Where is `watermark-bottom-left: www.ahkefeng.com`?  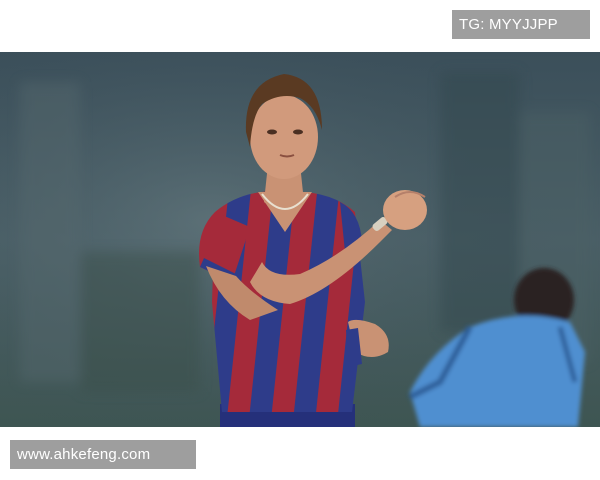
watermark-bottom-left: www.ahkefeng.com is located at coordinates (103, 454).